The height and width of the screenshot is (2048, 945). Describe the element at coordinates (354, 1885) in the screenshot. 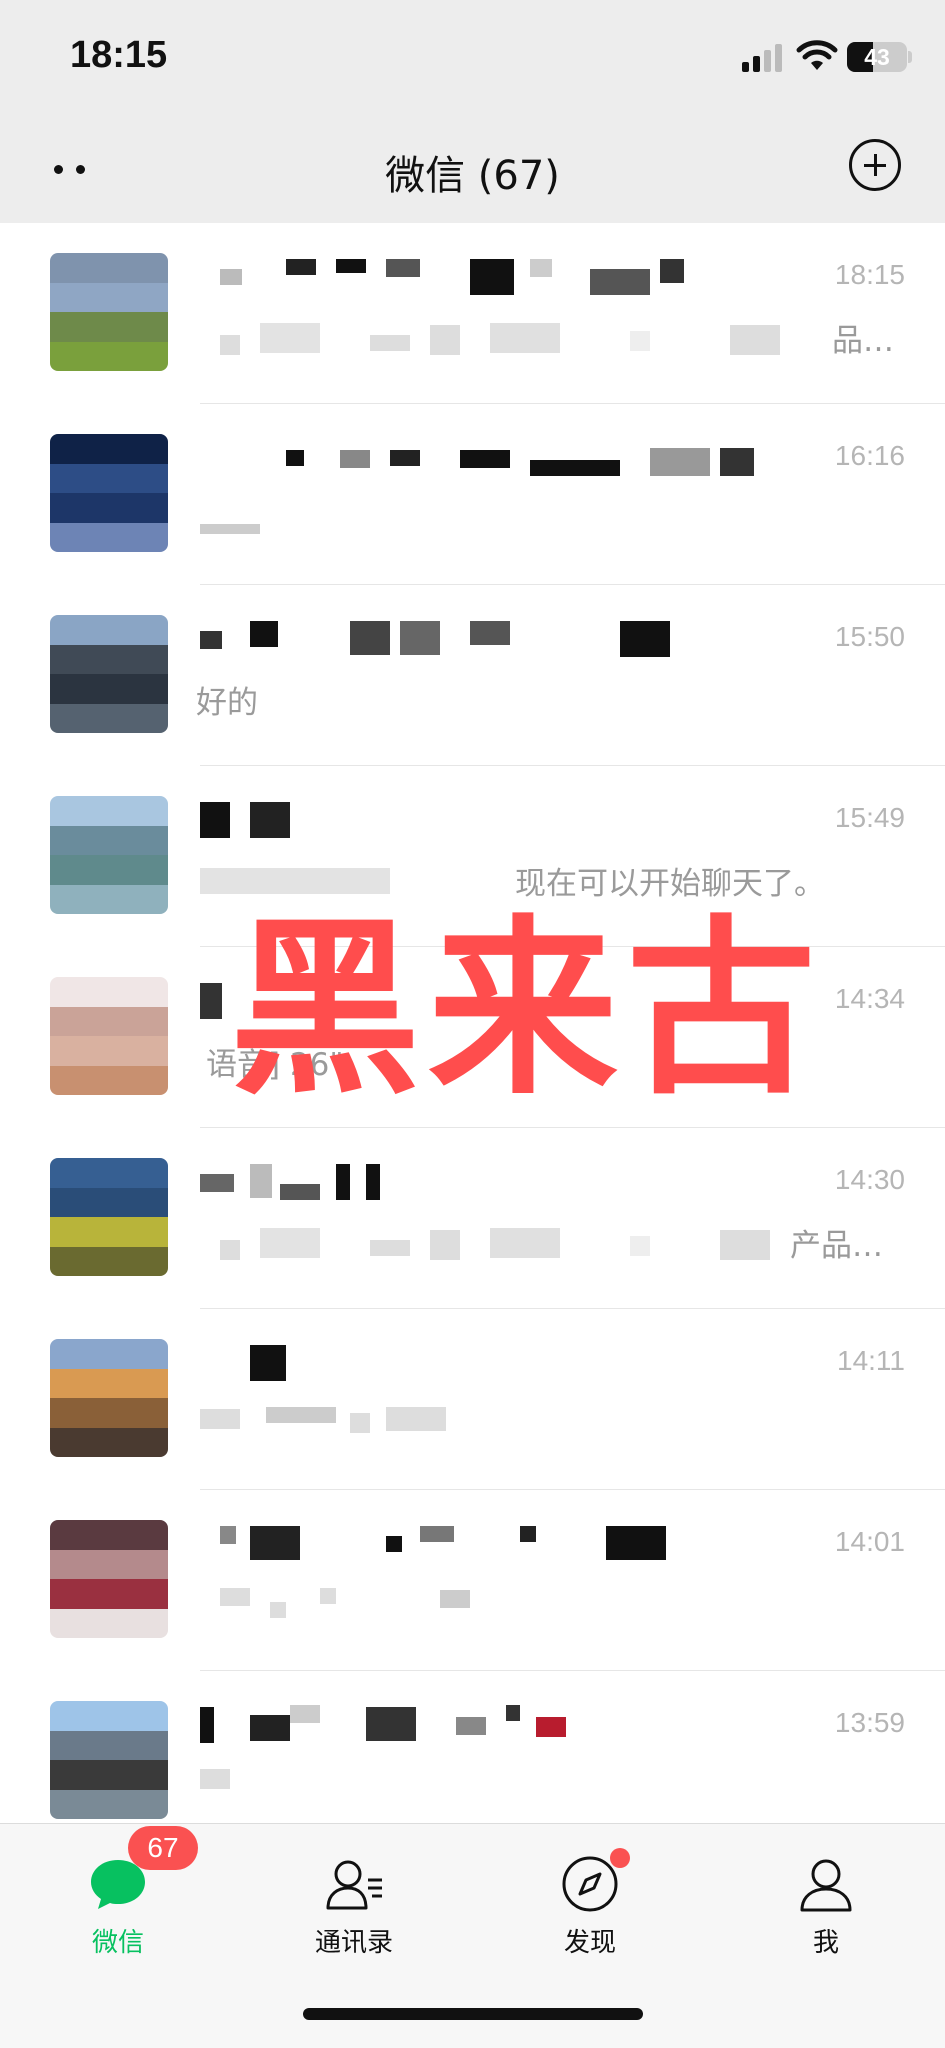

I see `contacts-icon` at that location.